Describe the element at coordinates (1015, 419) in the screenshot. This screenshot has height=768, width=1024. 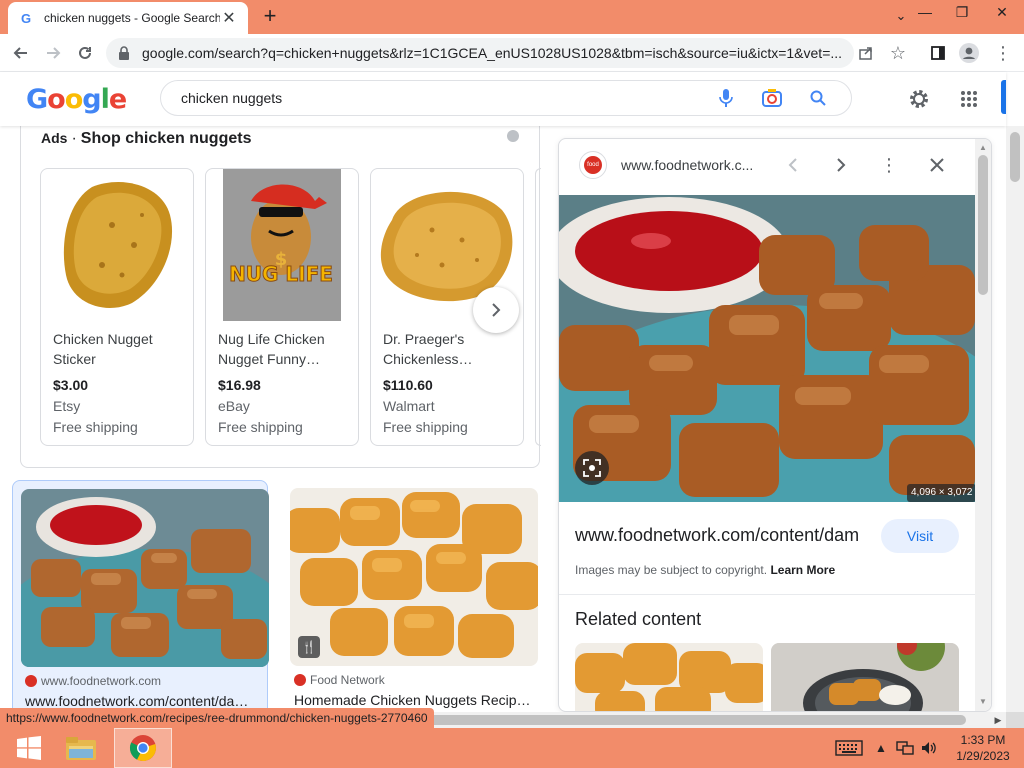
I see `page-vertical-scrollbar` at that location.